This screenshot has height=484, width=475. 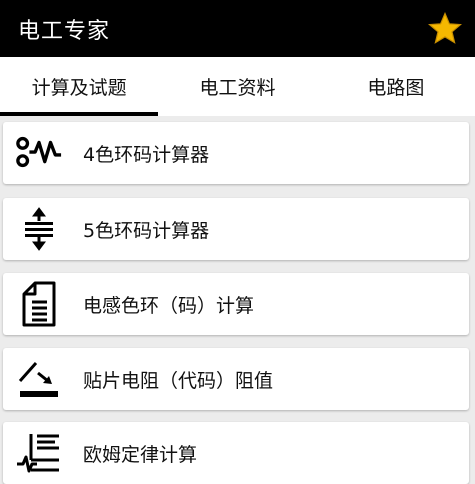 What do you see at coordinates (236, 453) in the screenshot?
I see `list-item-ohms-law: 欧姆定律计算` at bounding box center [236, 453].